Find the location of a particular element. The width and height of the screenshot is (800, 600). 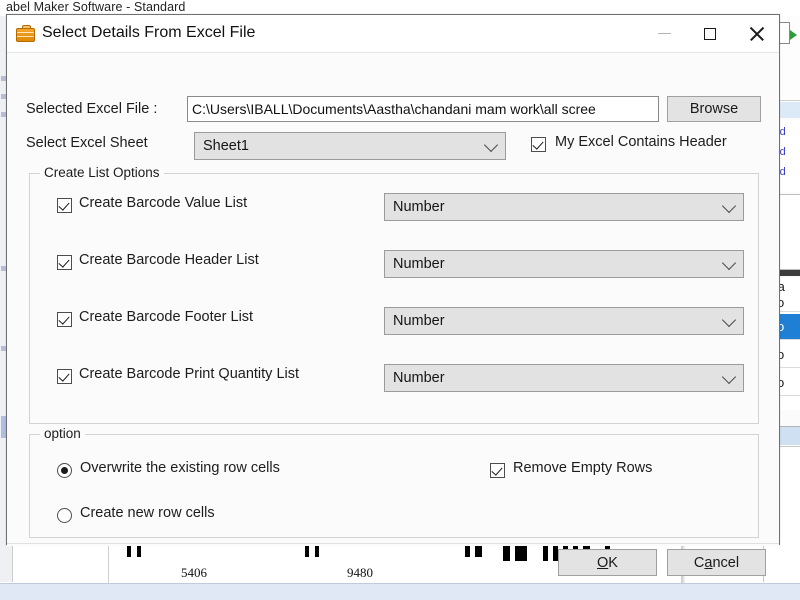

barcode-header-list-type-select: Number is located at coordinates (564, 264).